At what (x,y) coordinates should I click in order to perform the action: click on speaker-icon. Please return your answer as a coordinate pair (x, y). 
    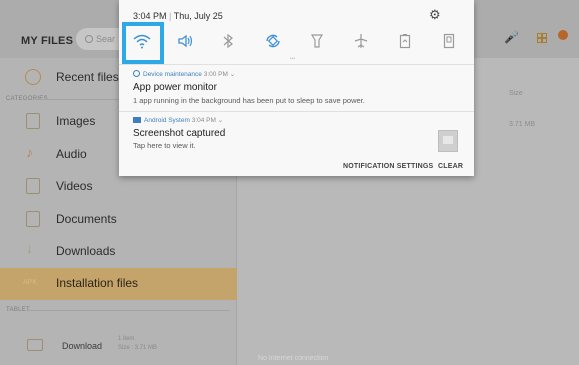
    Looking at the image, I should click on (185, 41).